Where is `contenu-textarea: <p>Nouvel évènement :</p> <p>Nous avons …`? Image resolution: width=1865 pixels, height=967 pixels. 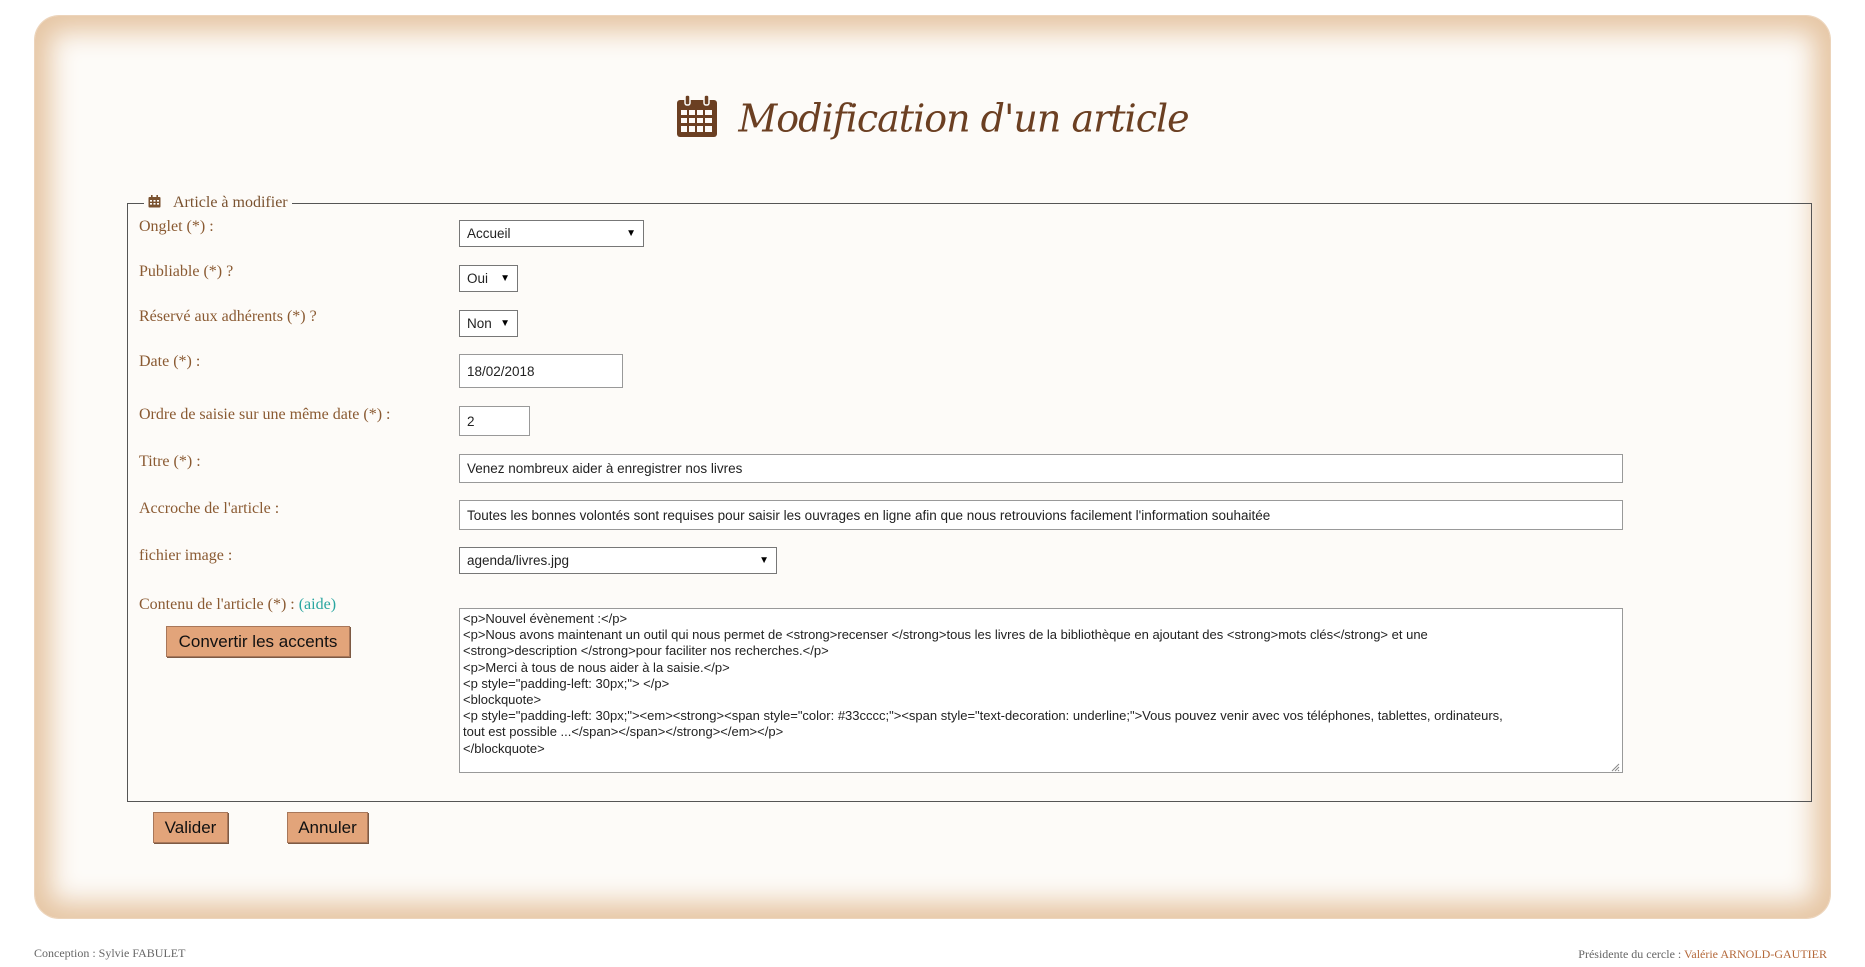 contenu-textarea: <p>Nouvel évènement :</p> <p>Nous avons … is located at coordinates (1041, 690).